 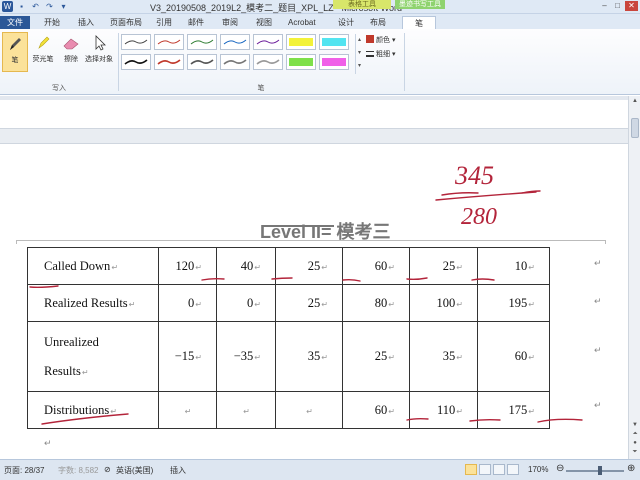 I want to click on print-layout-view-button, so click(x=471, y=469).